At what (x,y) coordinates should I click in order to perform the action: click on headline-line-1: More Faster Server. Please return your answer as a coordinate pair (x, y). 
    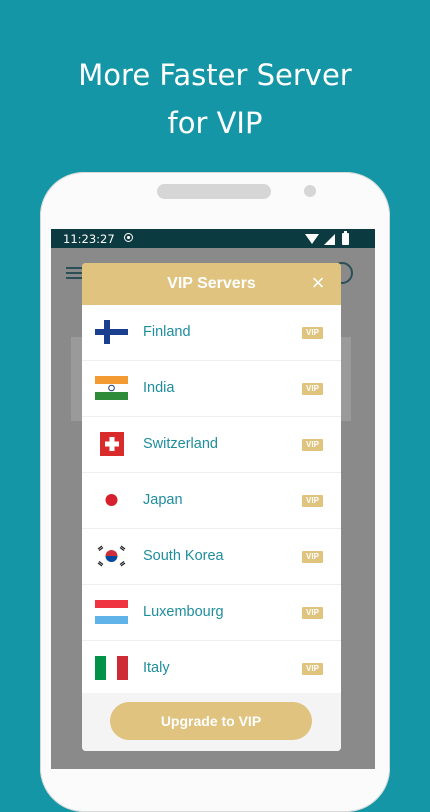
    Looking at the image, I should click on (215, 75).